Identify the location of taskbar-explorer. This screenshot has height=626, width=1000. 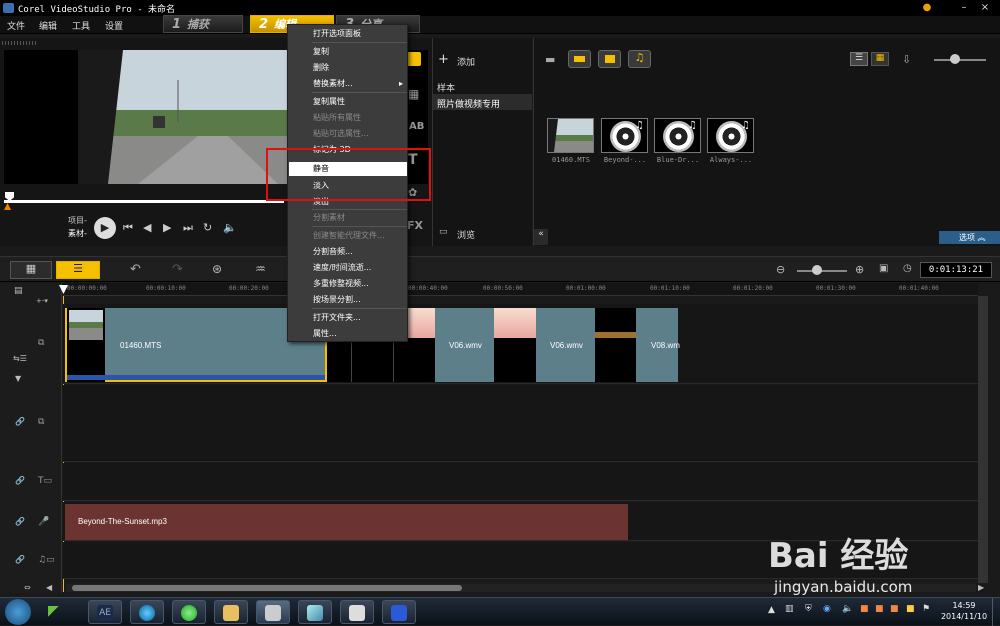
(231, 612).